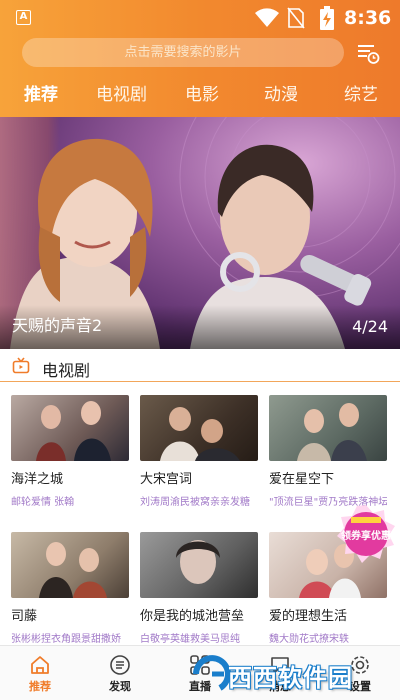 This screenshot has width=400, height=700. Describe the element at coordinates (120, 686) in the screenshot. I see `nav-label: 发现` at that location.